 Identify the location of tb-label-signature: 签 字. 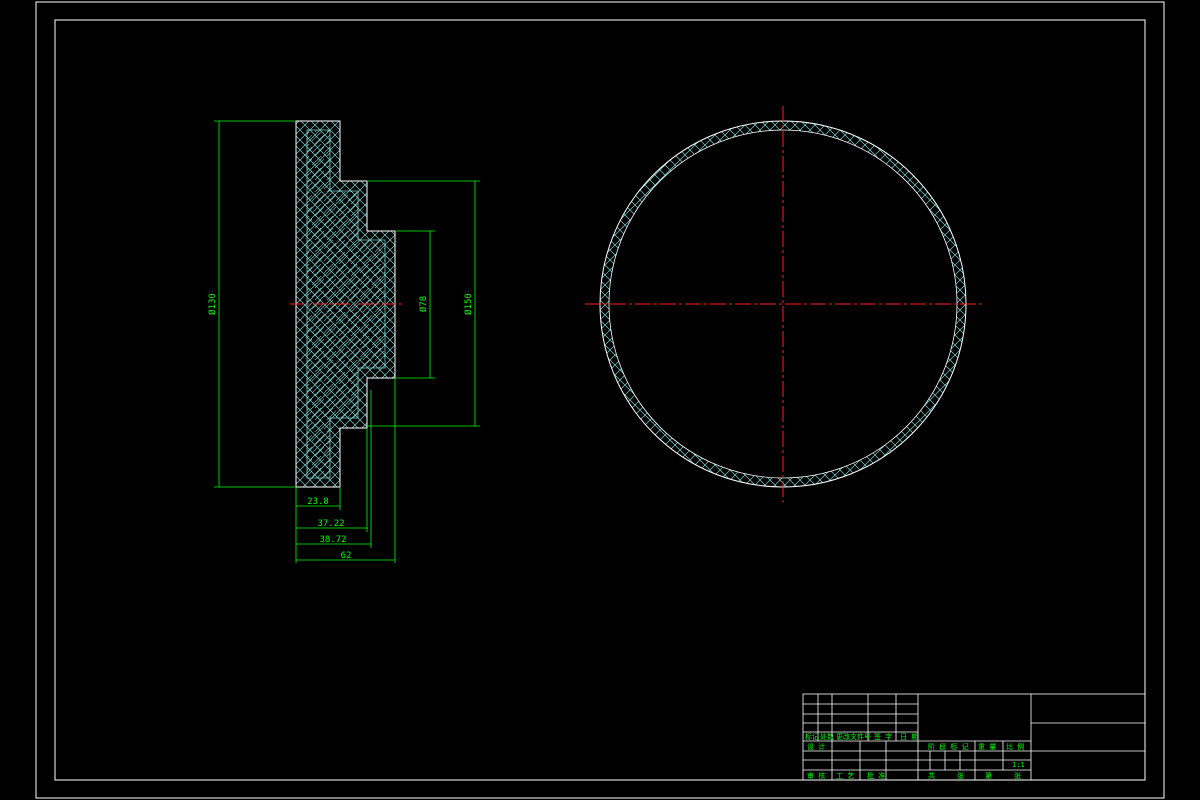
(883, 736).